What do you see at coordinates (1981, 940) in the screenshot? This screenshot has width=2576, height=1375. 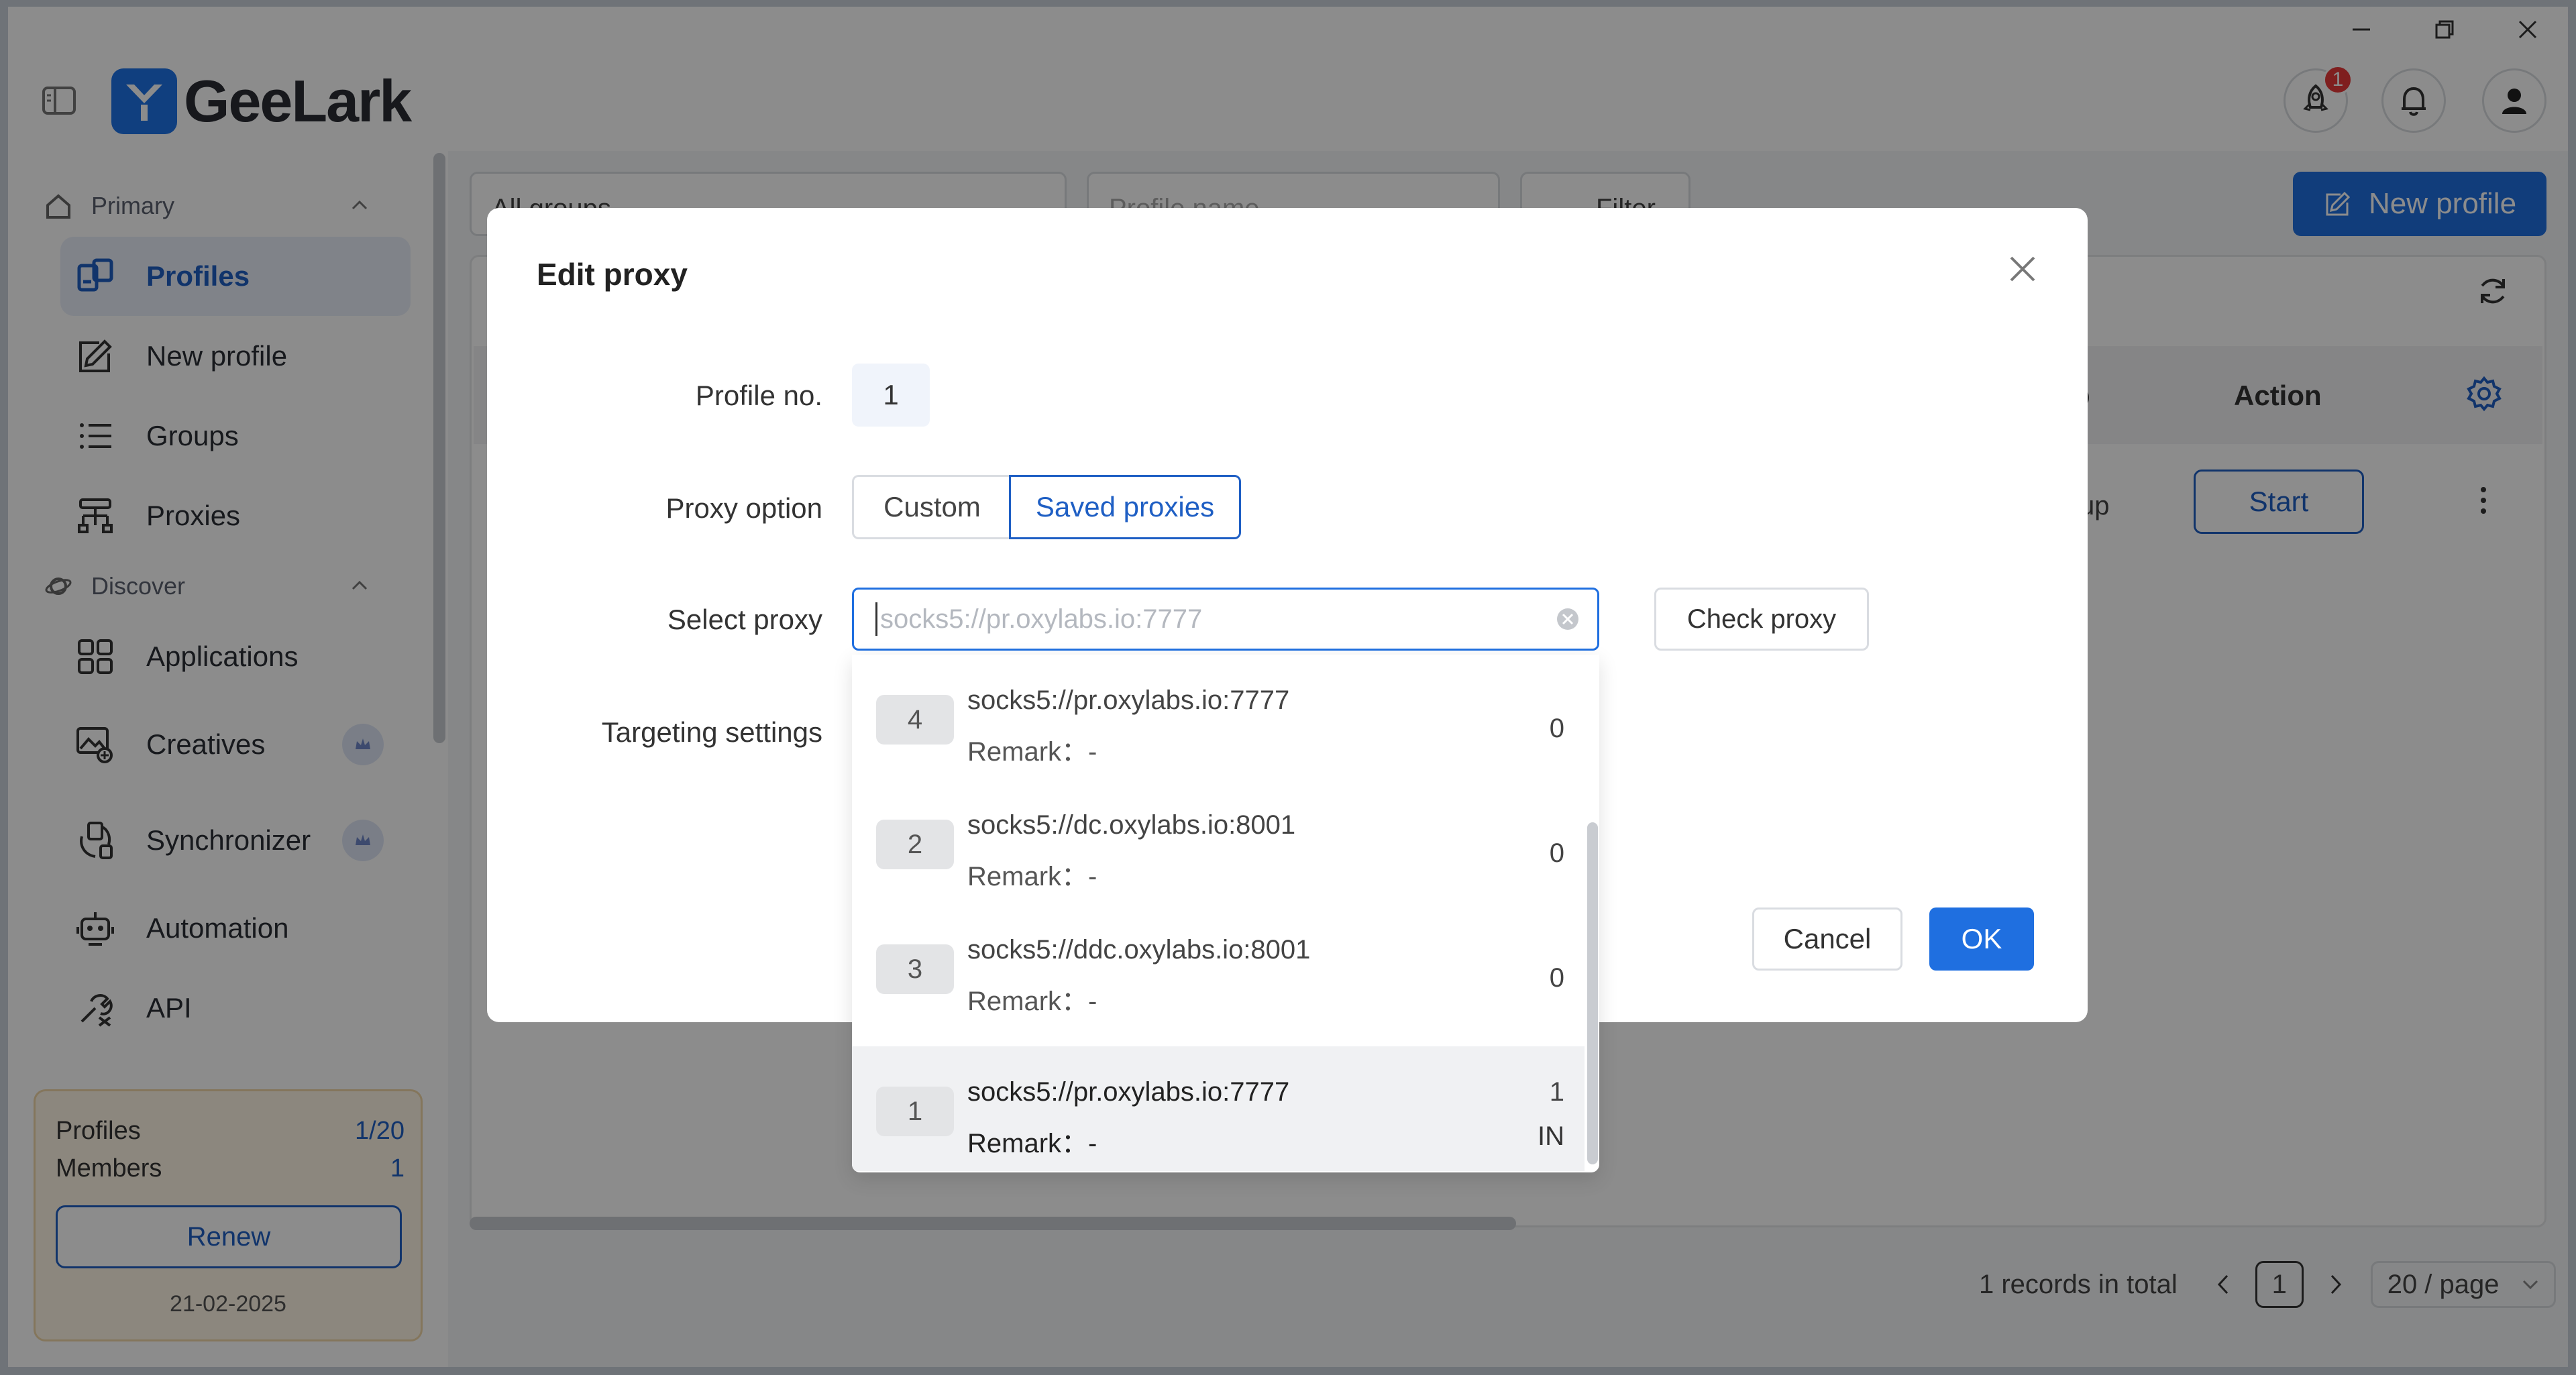 I see `ok-button: OK` at bounding box center [1981, 940].